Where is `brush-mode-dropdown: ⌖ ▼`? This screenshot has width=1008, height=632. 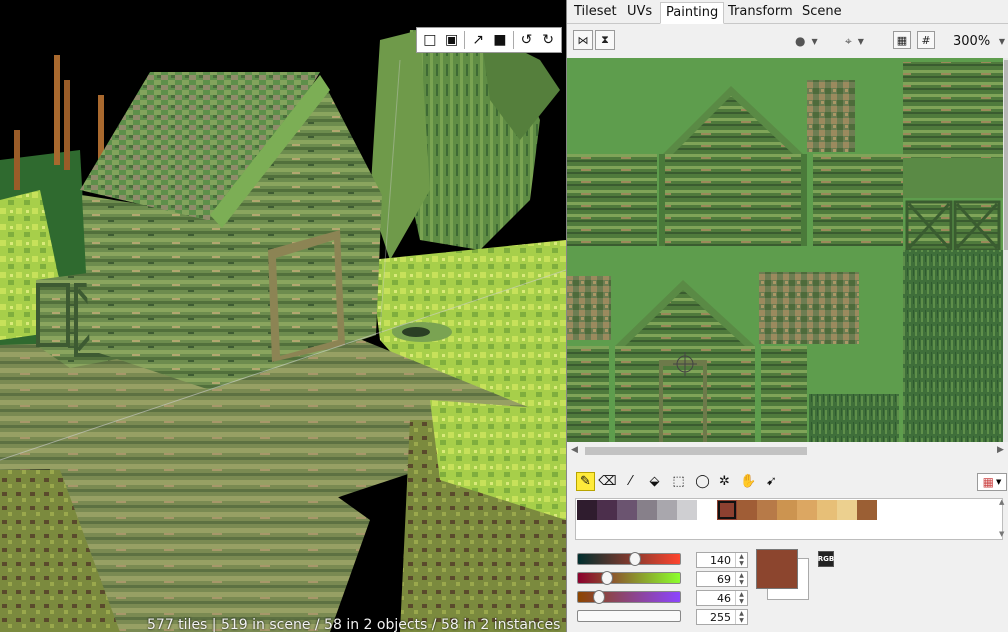 brush-mode-dropdown: ⌖ ▼ is located at coordinates (854, 41).